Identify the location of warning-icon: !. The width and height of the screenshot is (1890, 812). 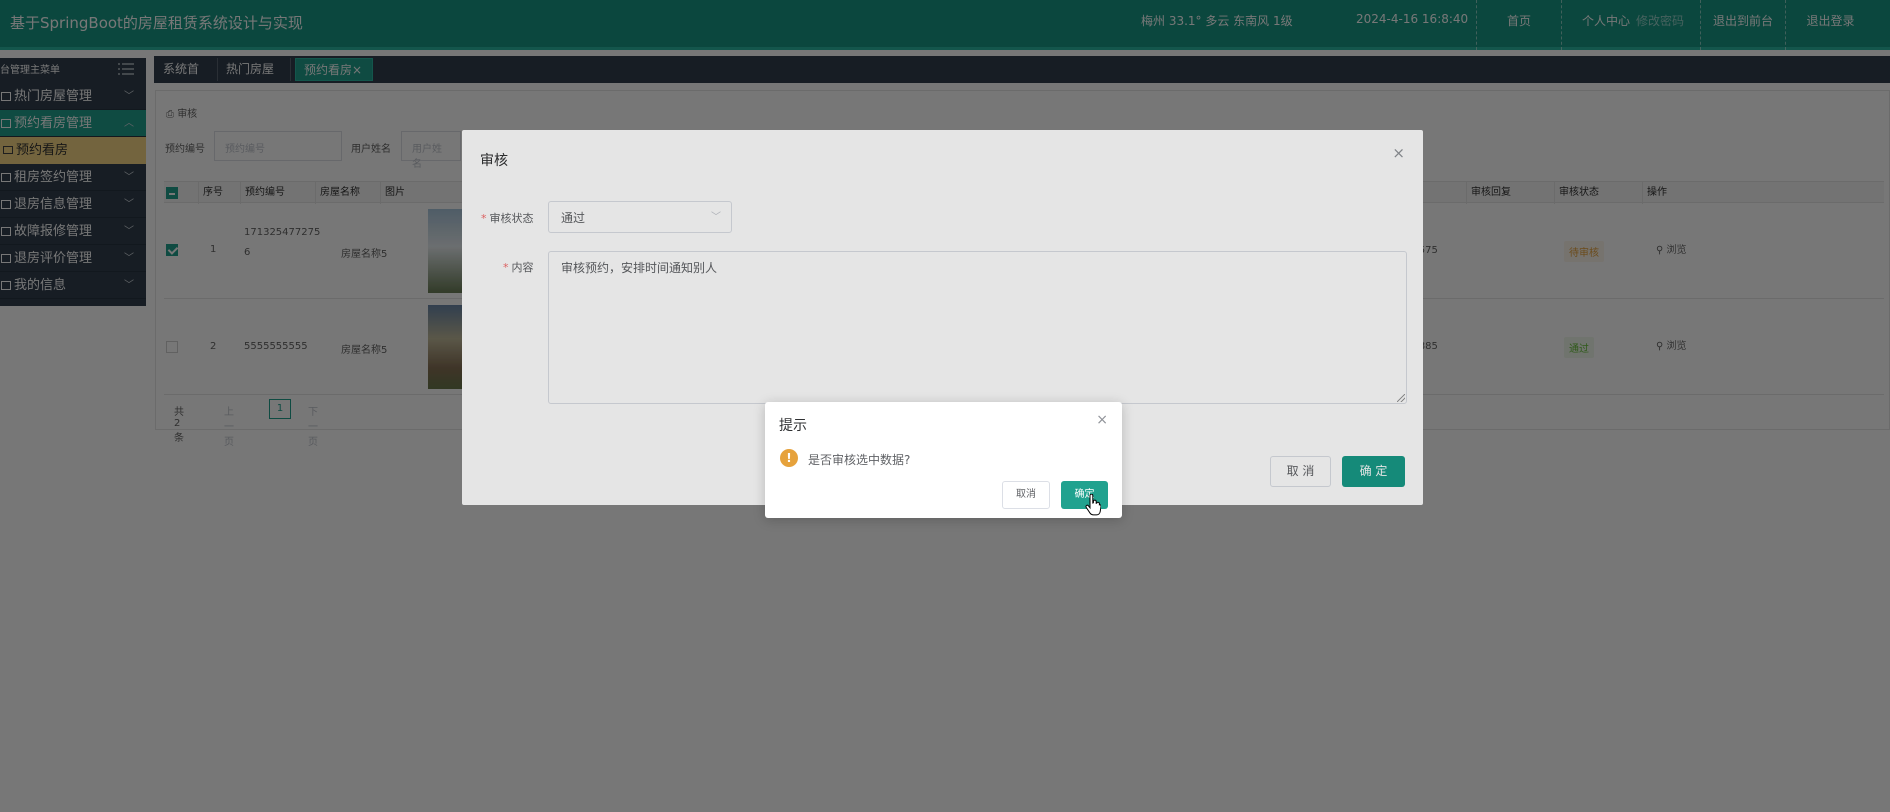
(789, 458).